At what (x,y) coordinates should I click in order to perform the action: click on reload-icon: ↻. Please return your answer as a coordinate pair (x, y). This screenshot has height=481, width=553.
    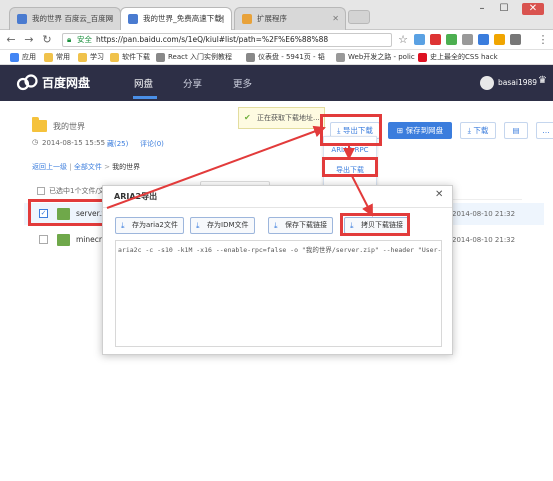
    Looking at the image, I should click on (47, 40).